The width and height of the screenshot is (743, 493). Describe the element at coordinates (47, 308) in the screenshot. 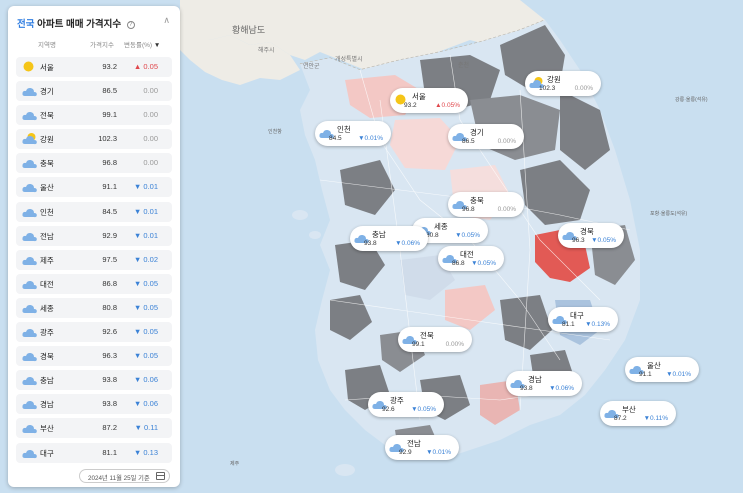

I see `region-name: 세종` at that location.